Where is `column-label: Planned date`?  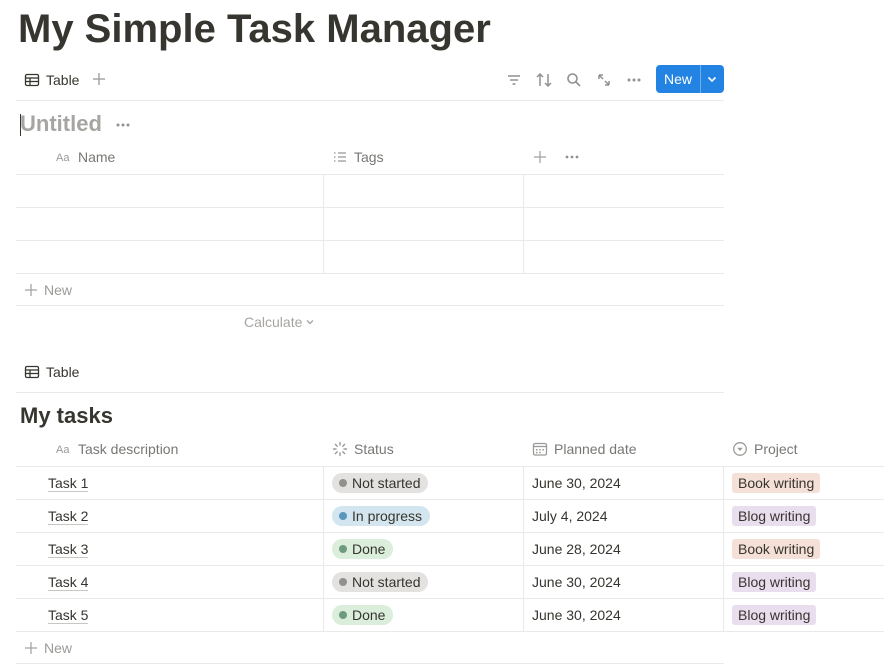 column-label: Planned date is located at coordinates (595, 449).